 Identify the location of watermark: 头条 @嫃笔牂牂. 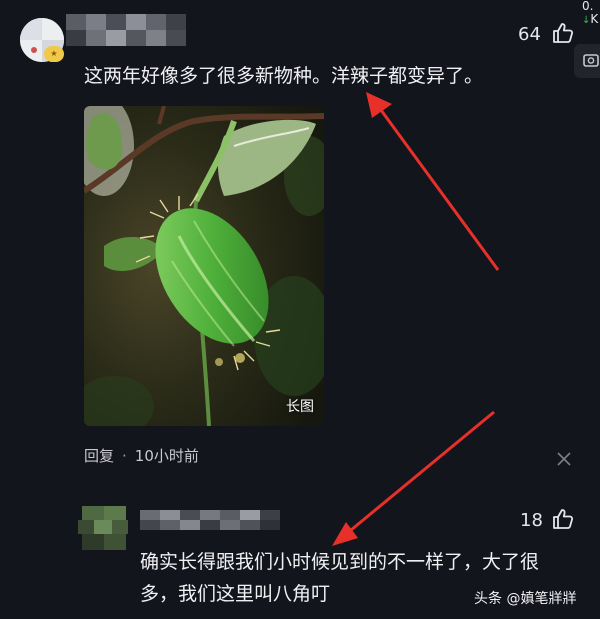
(525, 599).